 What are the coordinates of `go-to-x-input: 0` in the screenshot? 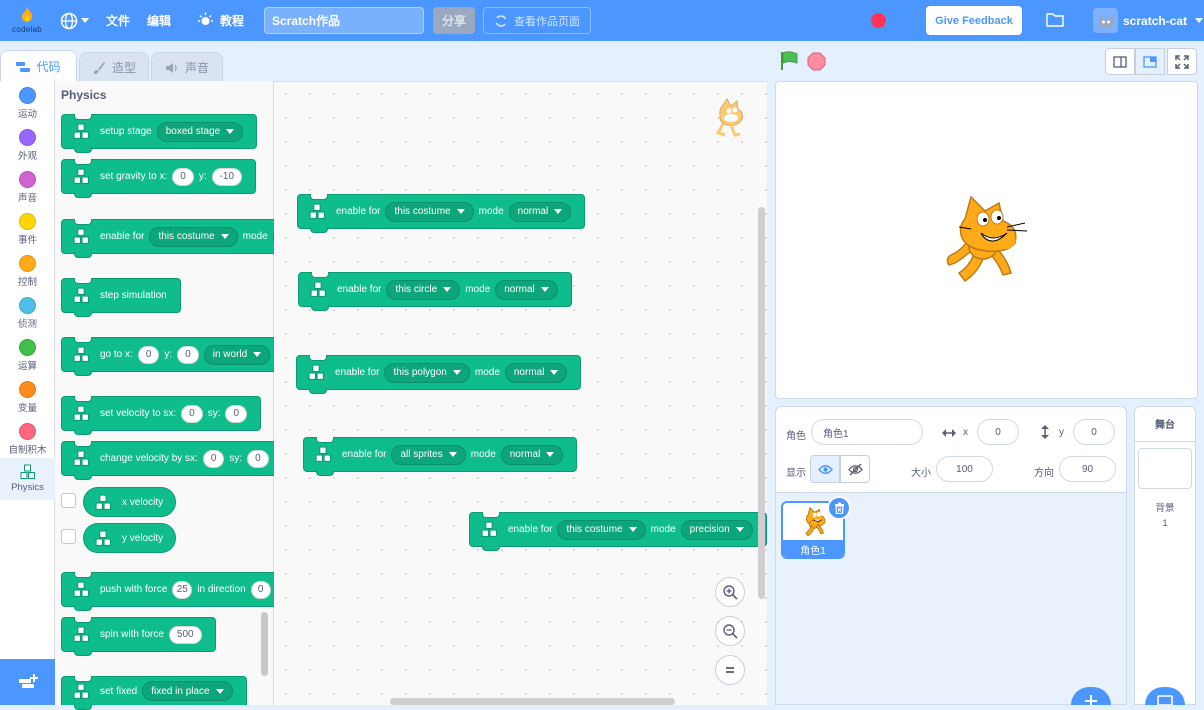 It's located at (148, 354).